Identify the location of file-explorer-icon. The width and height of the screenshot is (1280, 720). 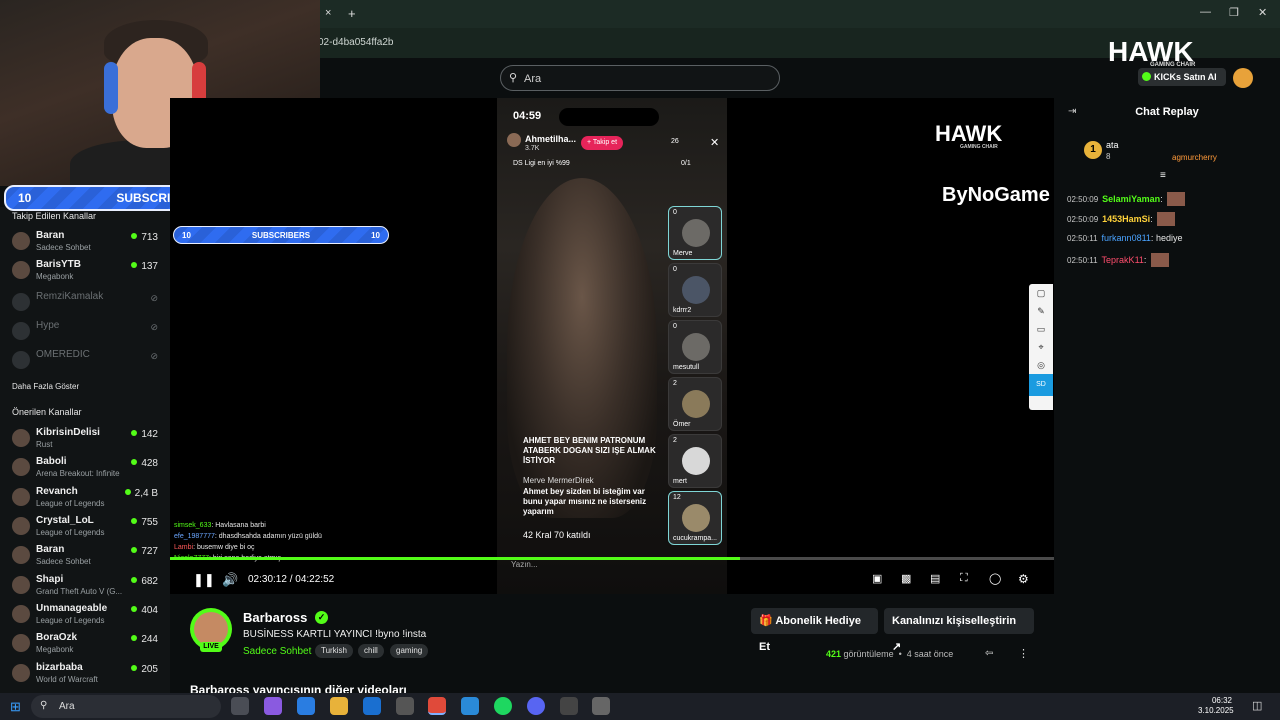
(339, 706).